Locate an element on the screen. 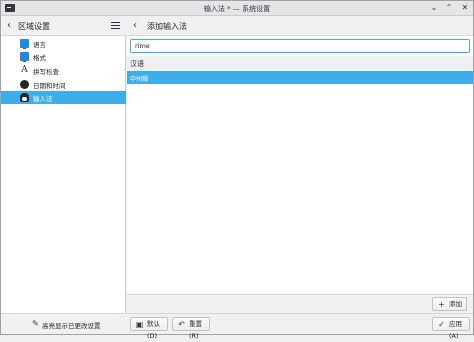 Image resolution: width=474 pixels, height=342 pixels. sidebar-header: ‹ 区域设置 is located at coordinates (63, 26).